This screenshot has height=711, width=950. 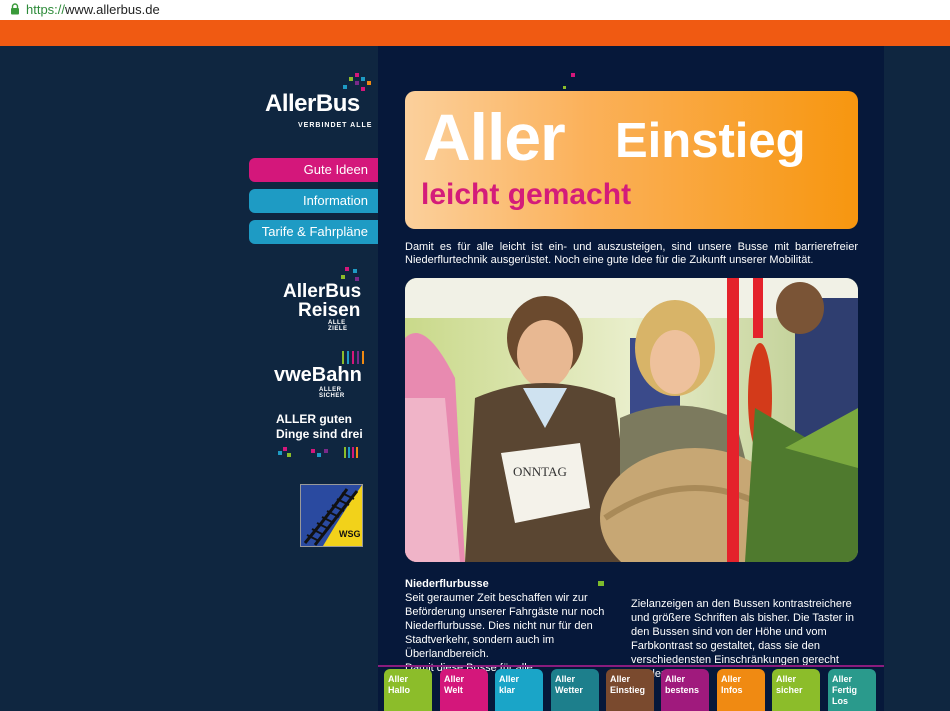 I want to click on tile-label: bestens, so click(x=682, y=690).